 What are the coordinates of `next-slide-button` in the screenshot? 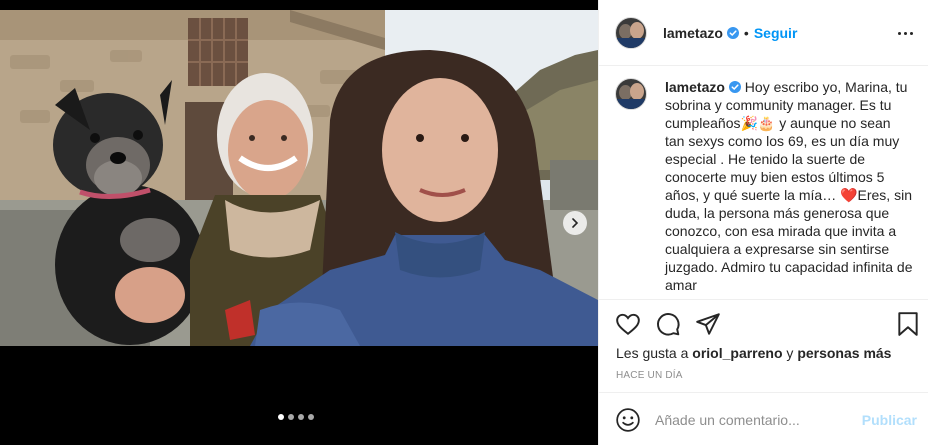 It's located at (575, 223).